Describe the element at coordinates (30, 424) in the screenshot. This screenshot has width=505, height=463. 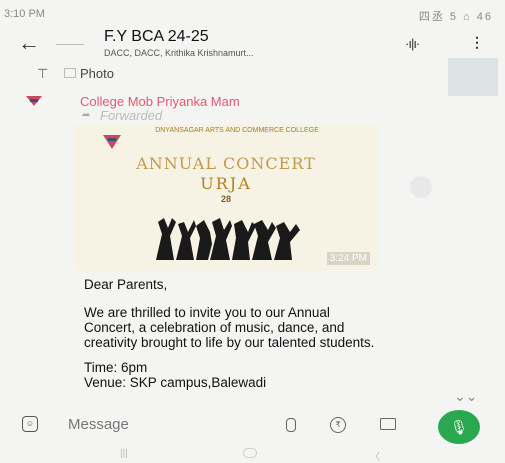
I see `emoji-icon: ☺` at that location.